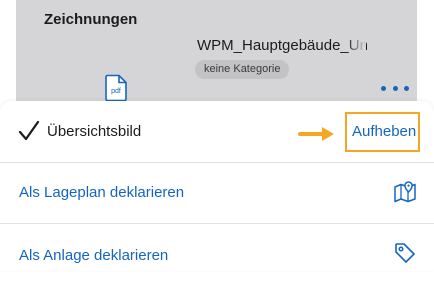 The width and height of the screenshot is (434, 283). I want to click on tag-icon, so click(405, 253).